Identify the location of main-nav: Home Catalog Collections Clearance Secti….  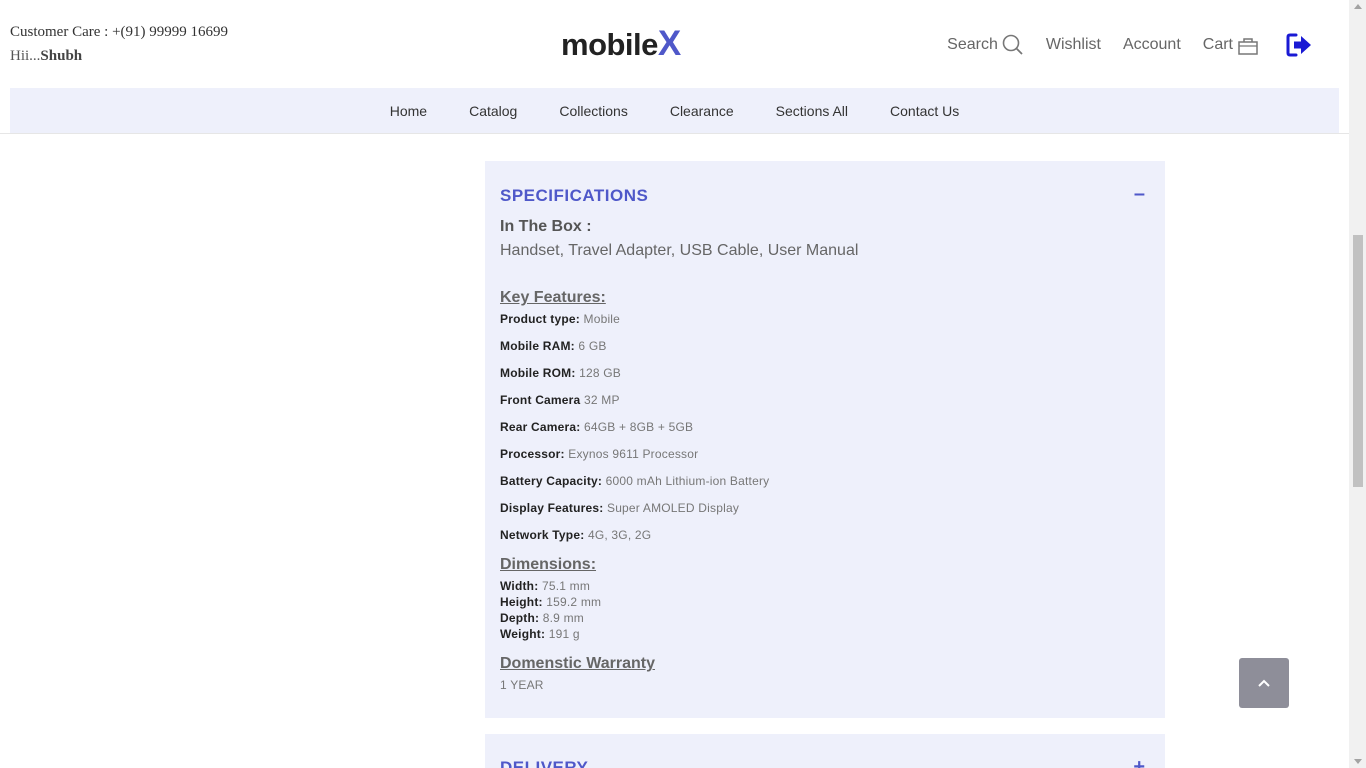
(674, 110).